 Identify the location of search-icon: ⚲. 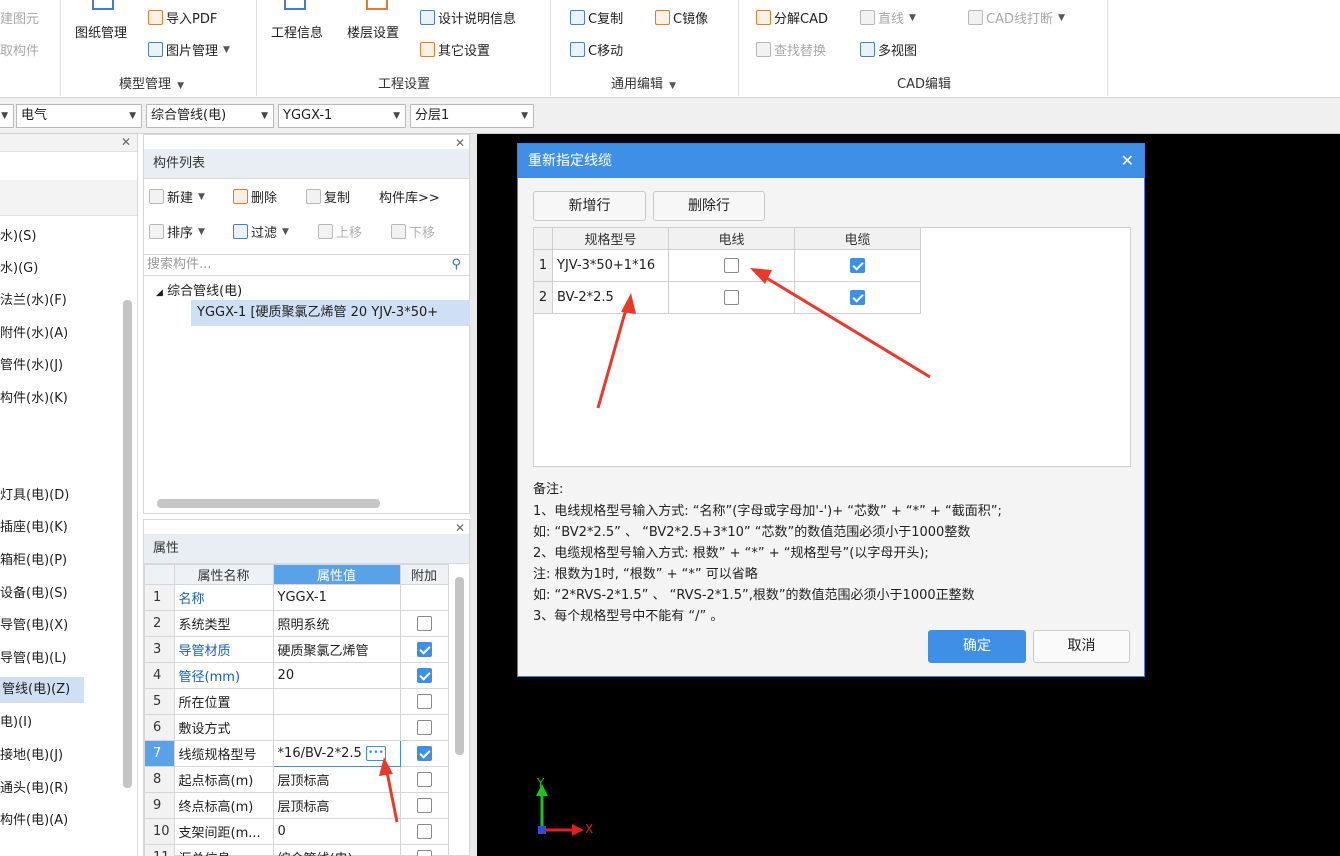
(456, 265).